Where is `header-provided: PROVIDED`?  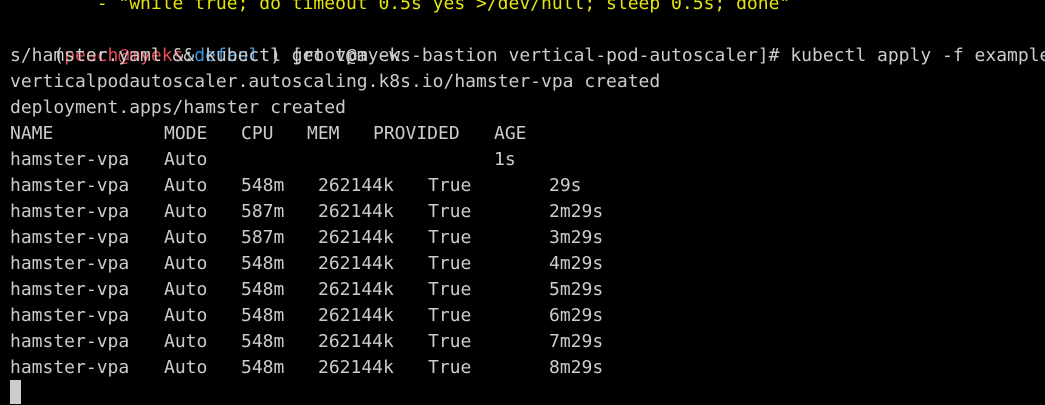 header-provided: PROVIDED is located at coordinates (416, 133).